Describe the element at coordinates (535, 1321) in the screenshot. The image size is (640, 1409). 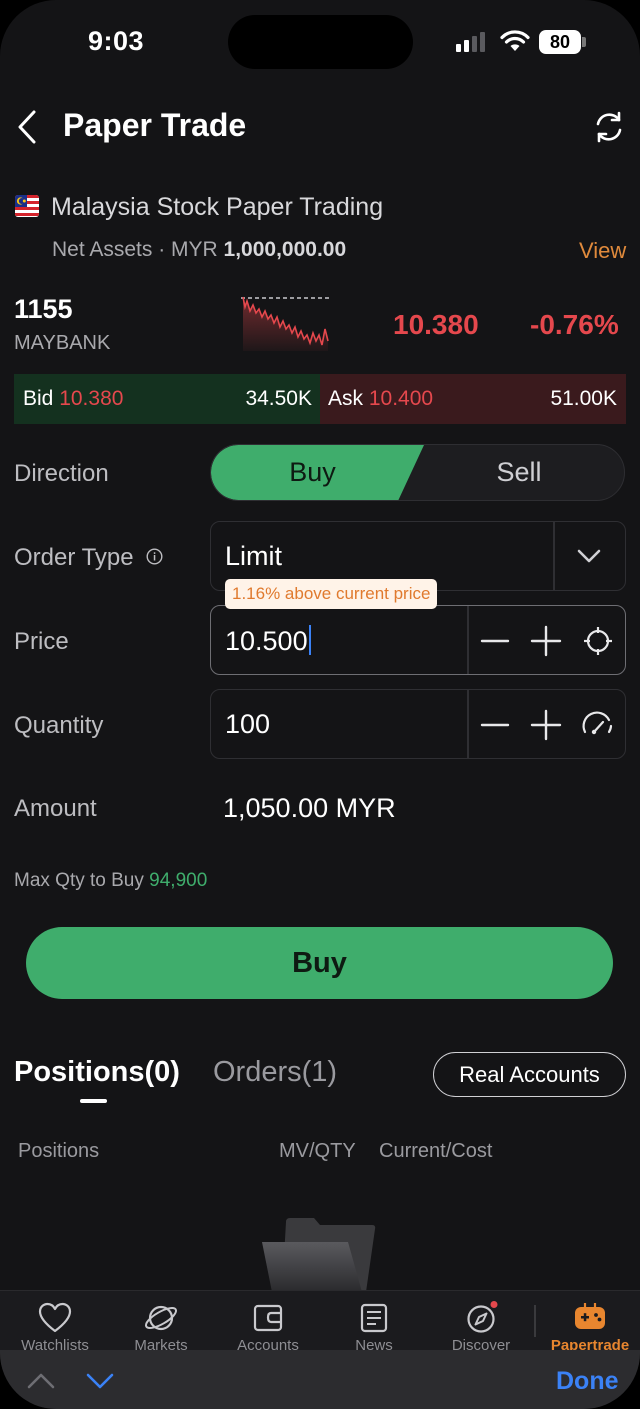
I see `nav-divider` at that location.